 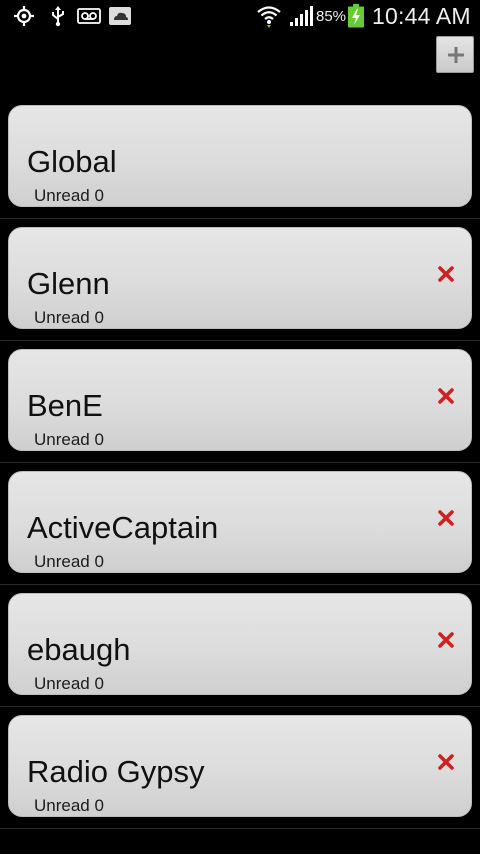 I want to click on list-item: ActiveCaptain Unread 0, so click(x=240, y=524).